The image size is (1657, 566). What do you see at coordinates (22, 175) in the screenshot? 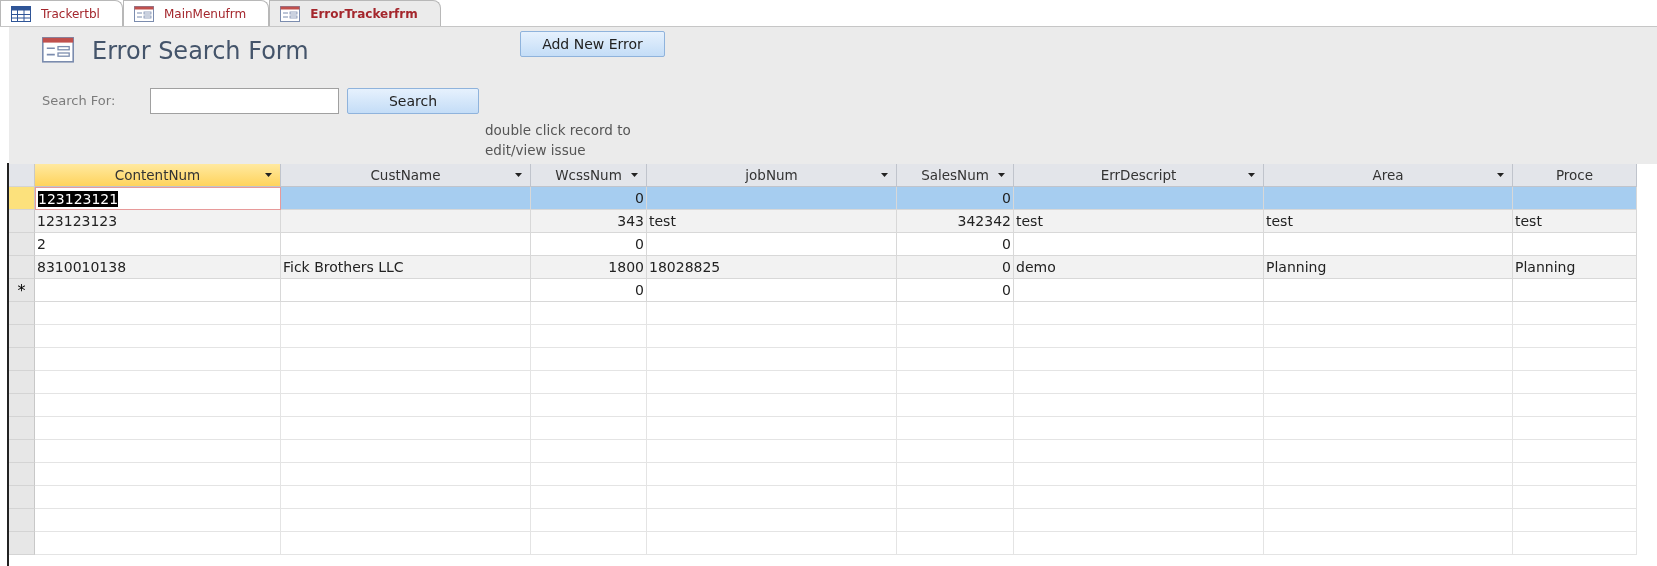
I see `select-all-corner` at bounding box center [22, 175].